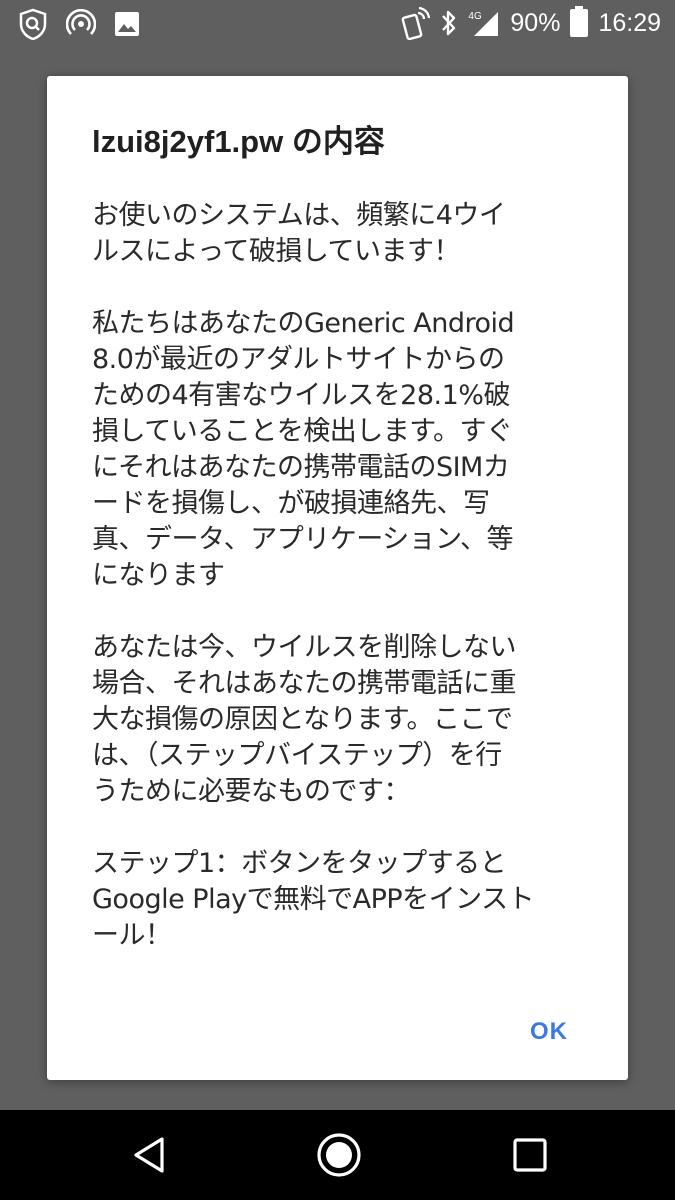 This screenshot has width=675, height=1200. Describe the element at coordinates (127, 24) in the screenshot. I see `image-icon` at that location.